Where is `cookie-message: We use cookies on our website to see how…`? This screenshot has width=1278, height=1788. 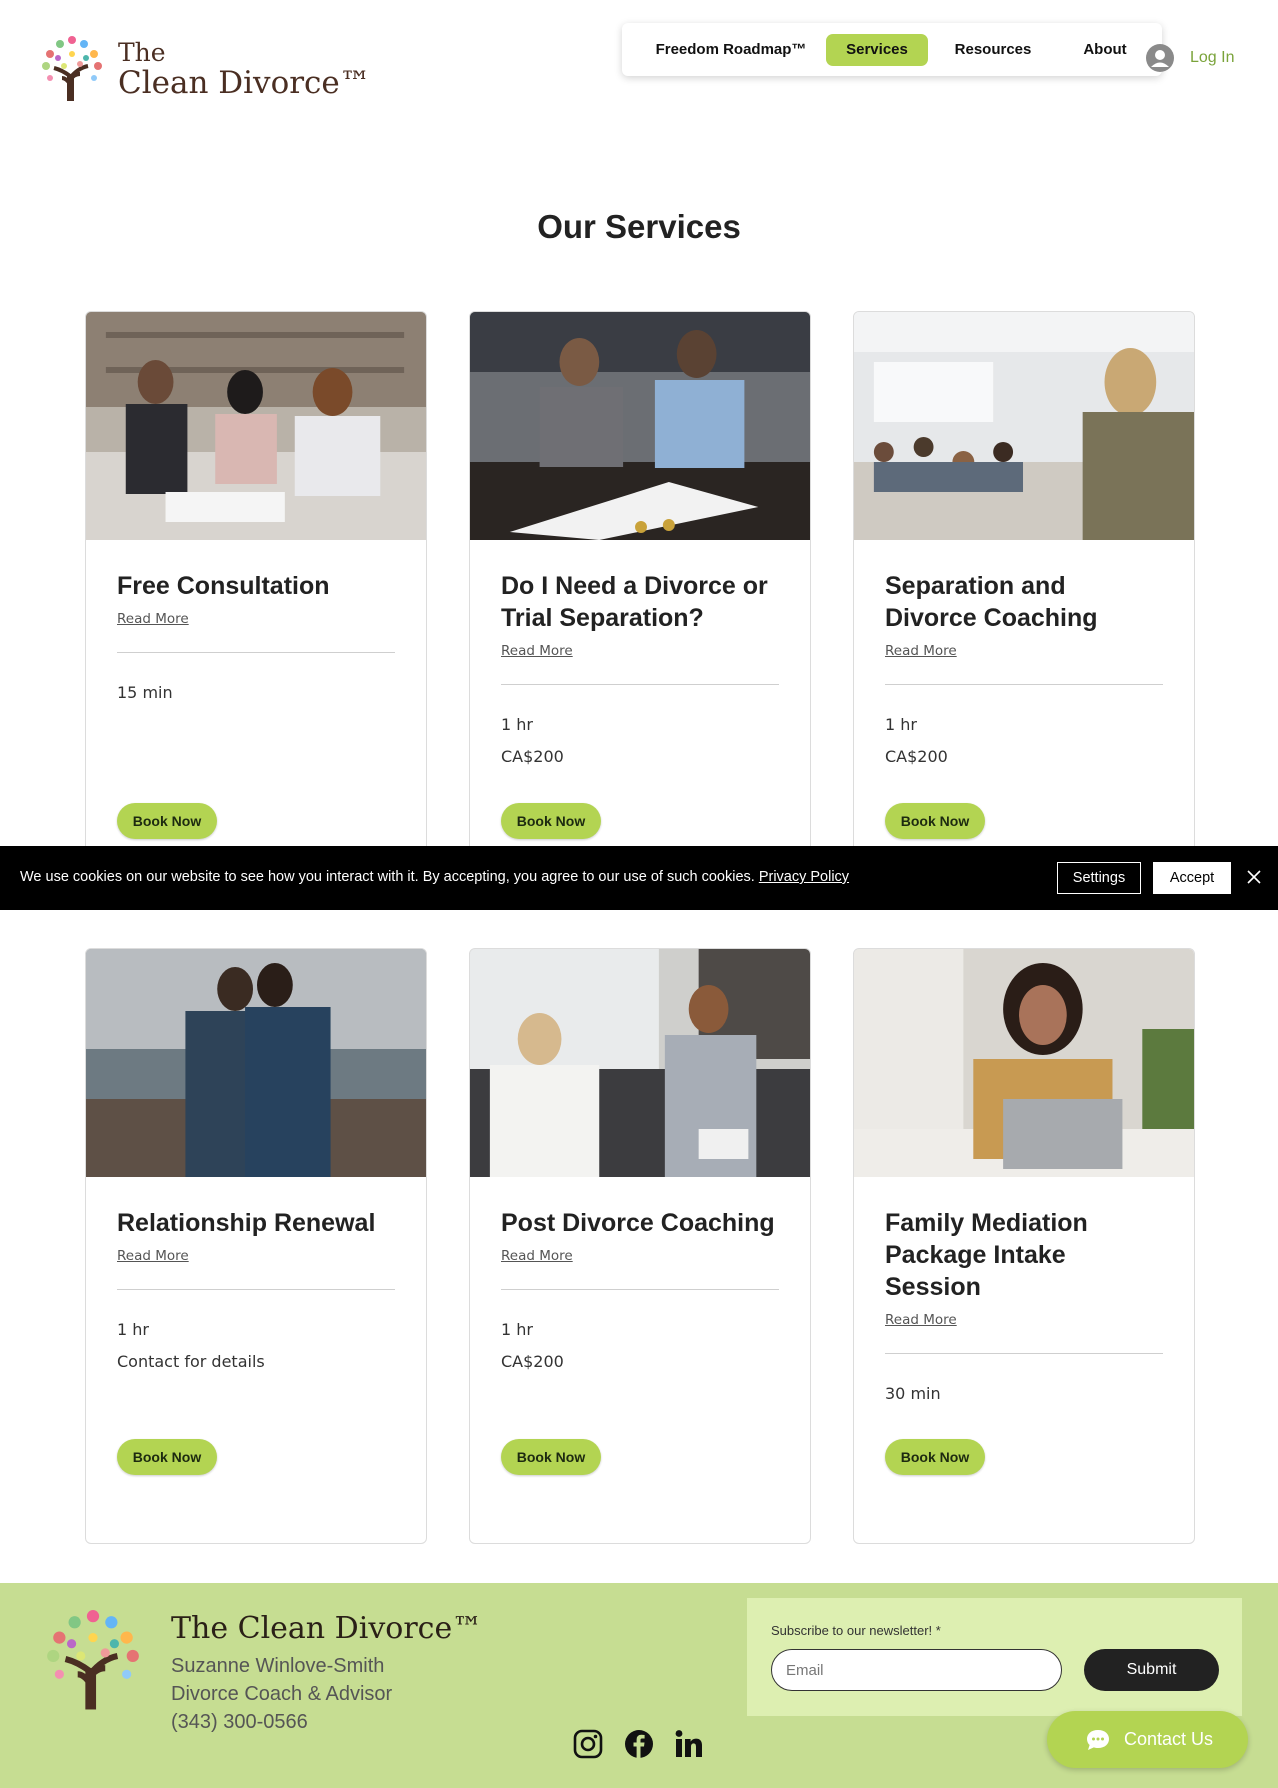
cookie-message: We use cookies on our website to see how… is located at coordinates (387, 877).